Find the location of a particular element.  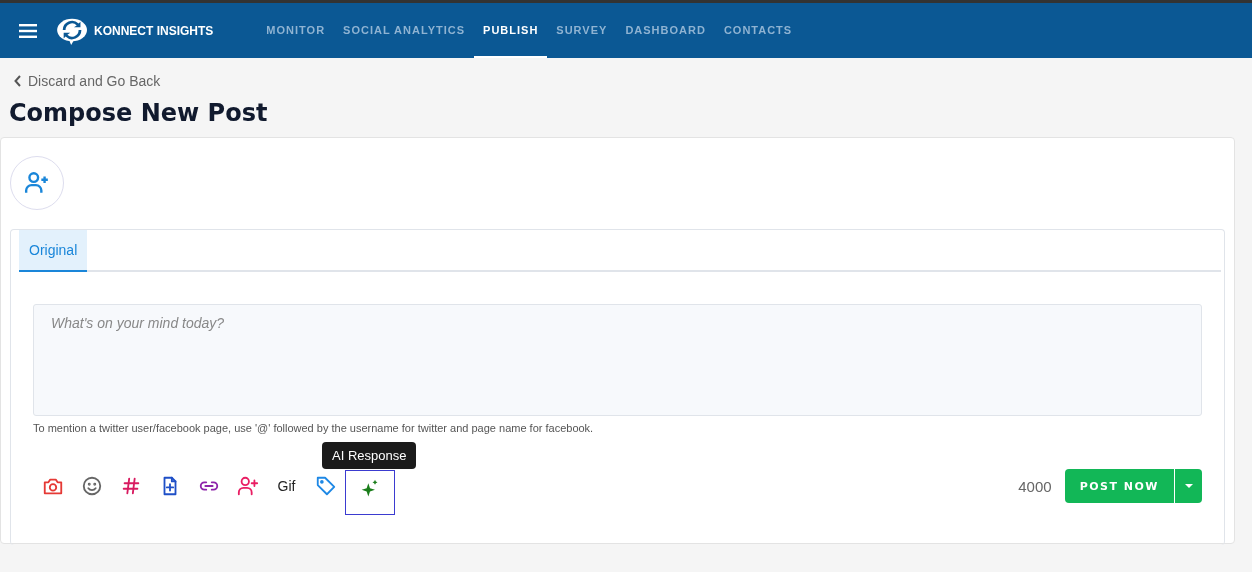

character-count: 4000 is located at coordinates (1035, 486).